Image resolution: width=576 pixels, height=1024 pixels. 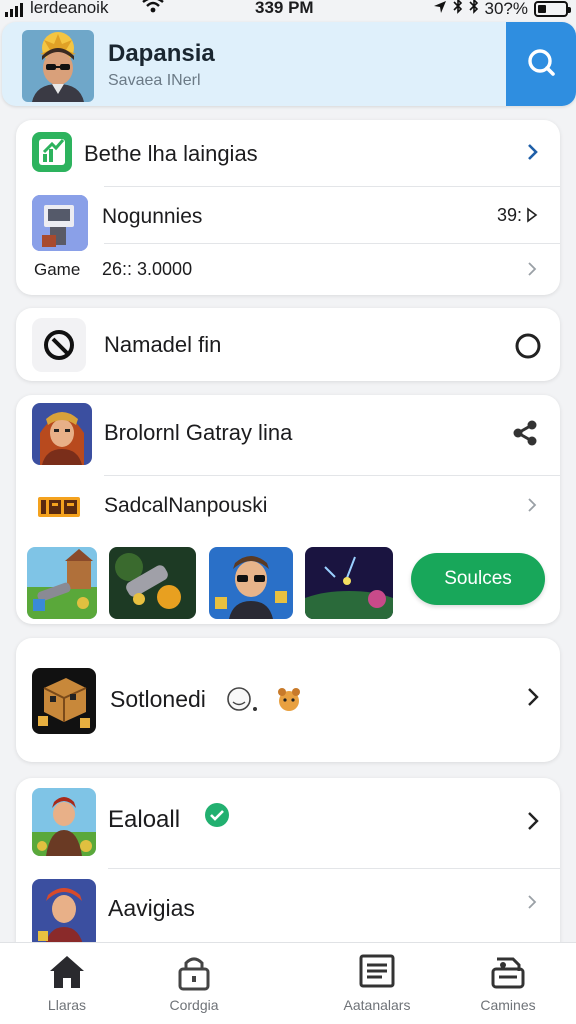 I want to click on card-overview-title-row: Bethe lha laingias, so click(x=288, y=153).